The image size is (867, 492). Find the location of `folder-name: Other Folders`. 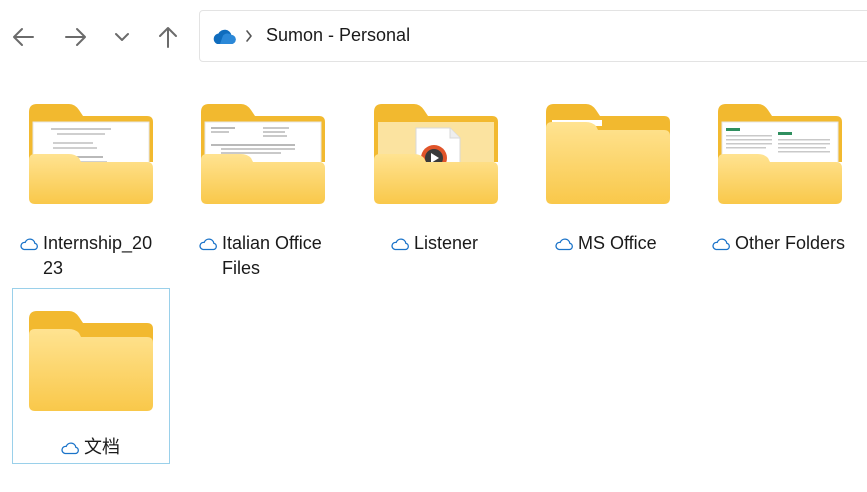

folder-name: Other Folders is located at coordinates (790, 243).